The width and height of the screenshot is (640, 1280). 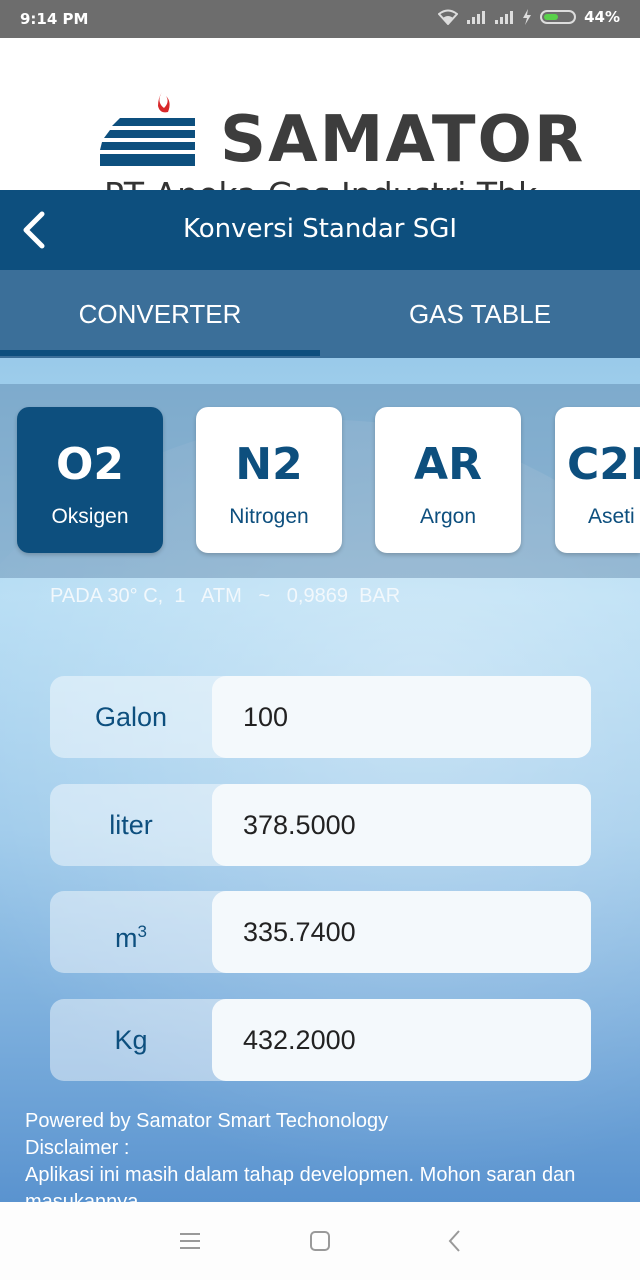 I want to click on powered-by-text: Powered by Samator Smart Techonology, so click(x=207, y=1121).